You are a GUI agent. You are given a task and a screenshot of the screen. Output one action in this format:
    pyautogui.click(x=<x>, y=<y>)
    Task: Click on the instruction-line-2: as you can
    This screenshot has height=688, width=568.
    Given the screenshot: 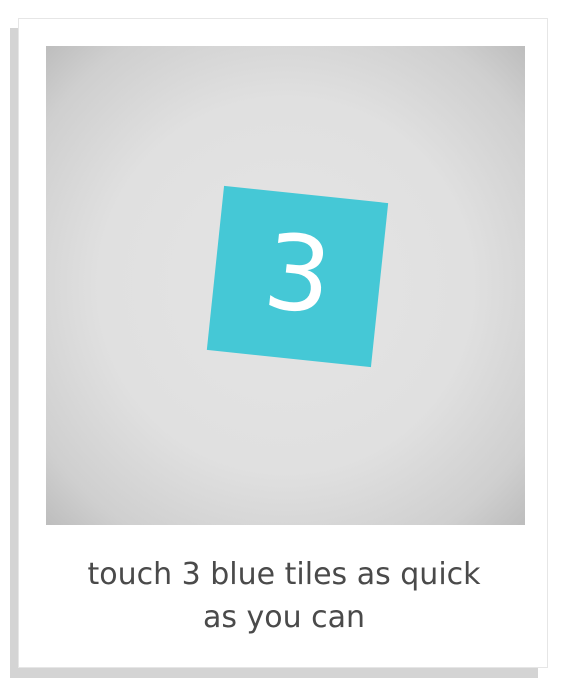 What is the action you would take?
    pyautogui.click(x=284, y=617)
    